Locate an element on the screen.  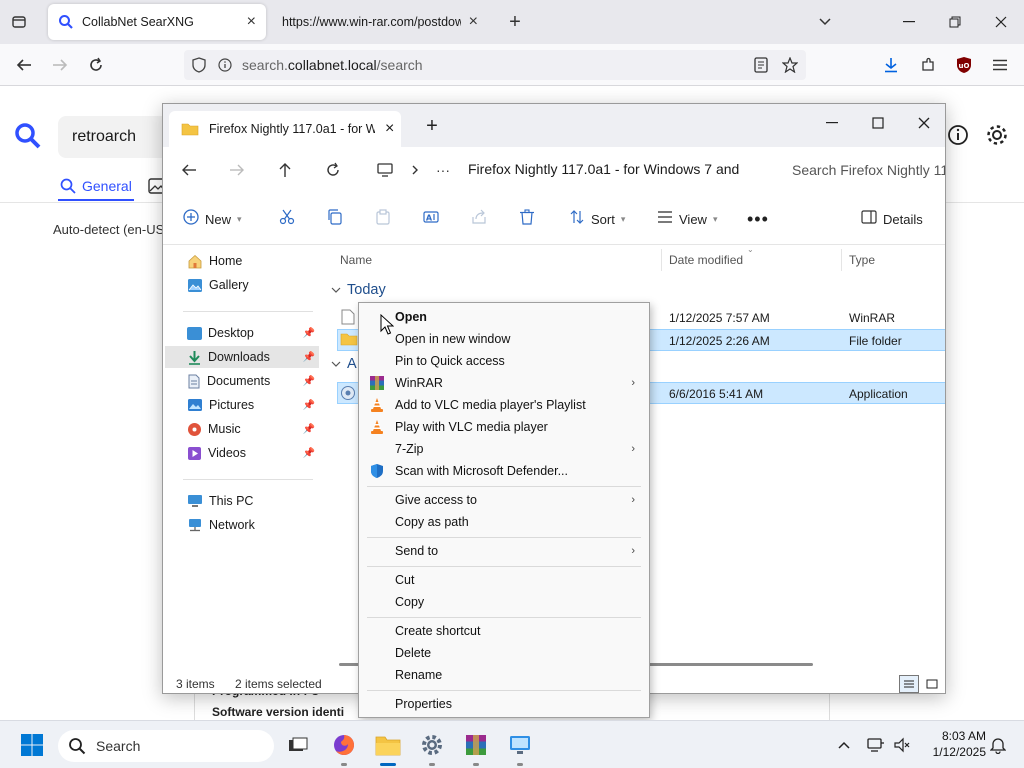
menu-item-open-new-window: Open in new window is located at coordinates (504, 339).